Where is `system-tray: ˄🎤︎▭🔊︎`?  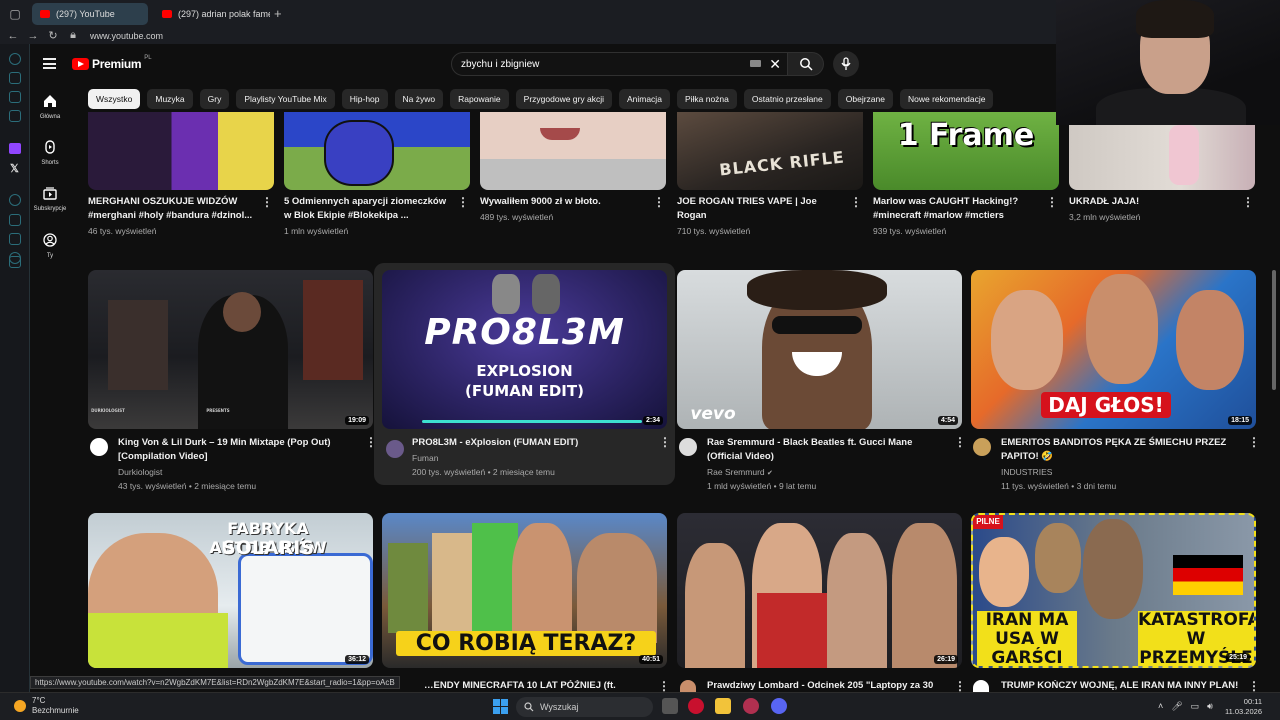
system-tray: ˄🎤︎▭🔊︎ is located at coordinates (1189, 706).